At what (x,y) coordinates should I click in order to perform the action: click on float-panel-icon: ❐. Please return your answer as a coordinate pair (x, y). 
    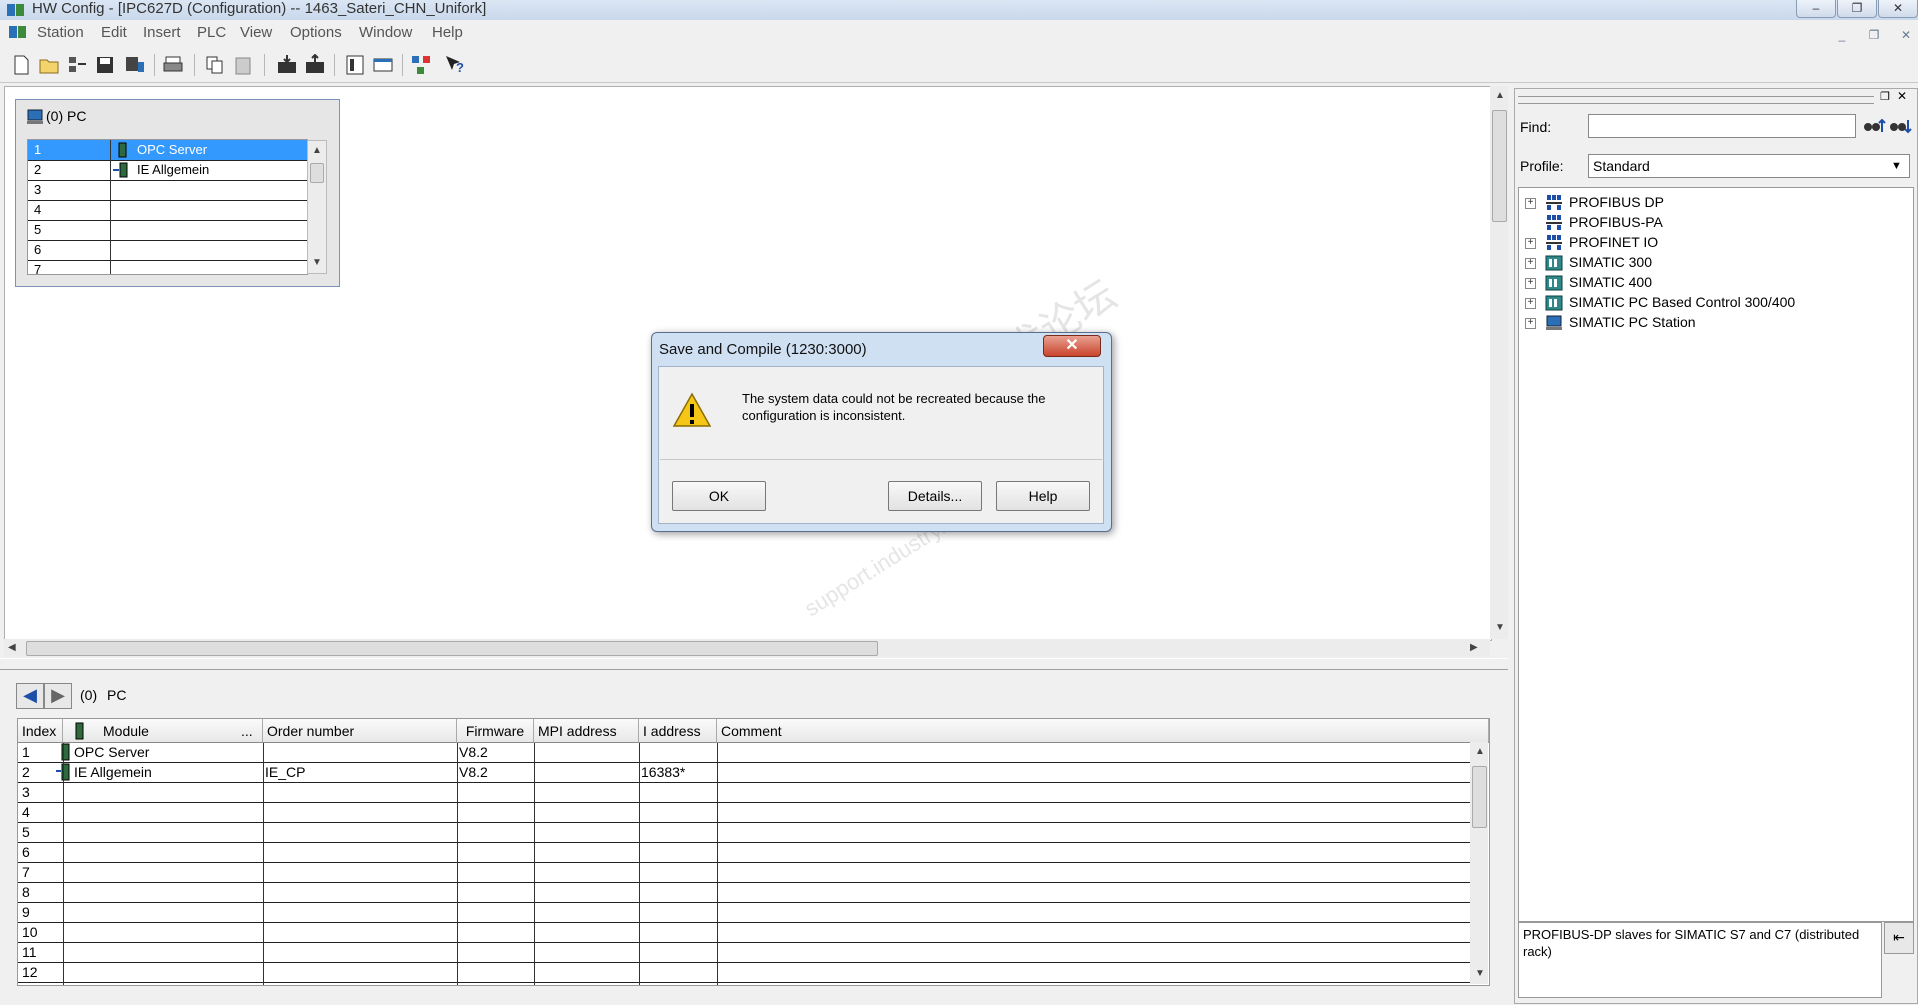
    Looking at the image, I should click on (1885, 96).